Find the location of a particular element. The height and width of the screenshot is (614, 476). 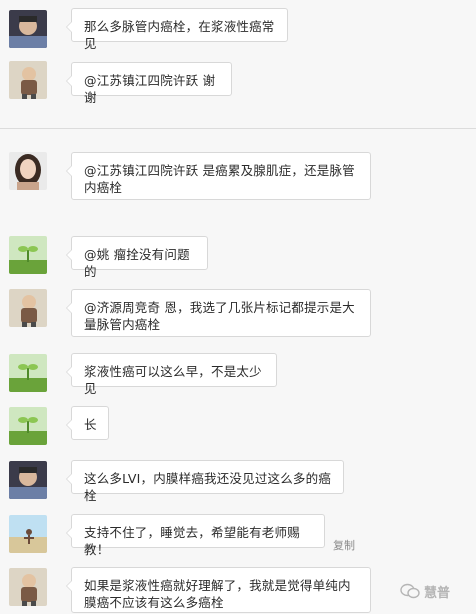

message-bubble: @济源周竞奇 恩，我选了几张片标记都提示是大量脉管内癌栓 is located at coordinates (218, 313).